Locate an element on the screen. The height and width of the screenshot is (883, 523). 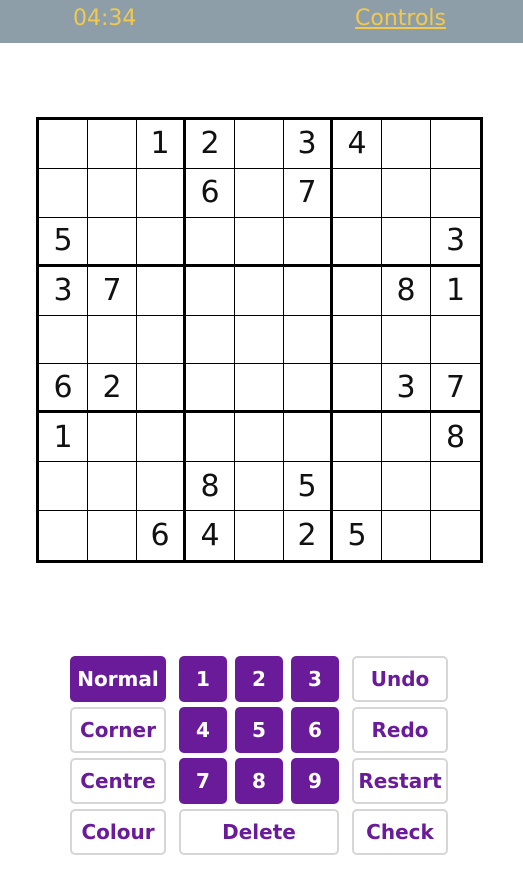
grid-cell-r2c2 is located at coordinates (112, 193).